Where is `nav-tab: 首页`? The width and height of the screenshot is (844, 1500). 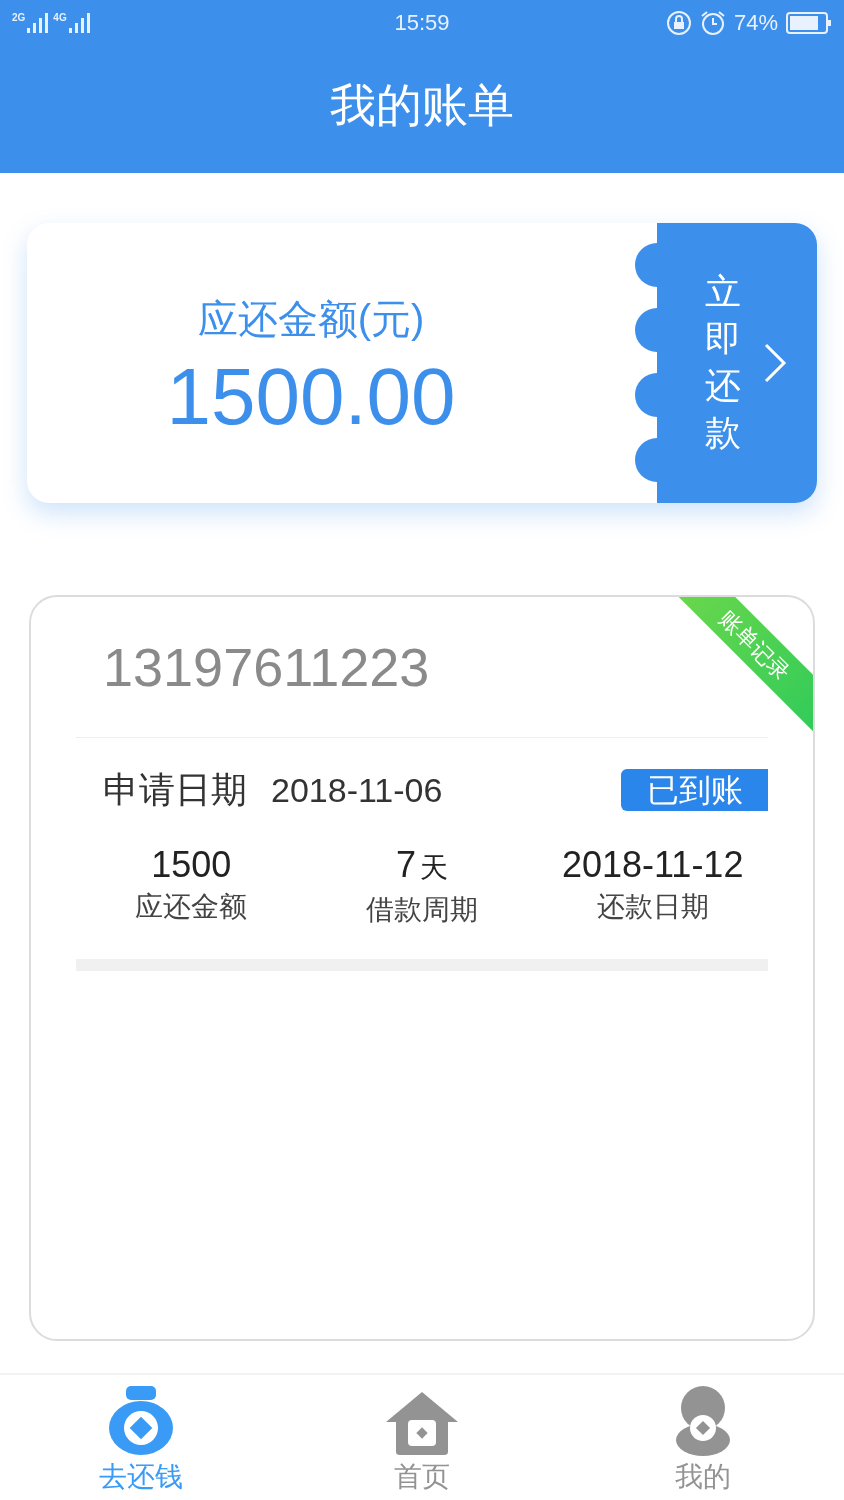
nav-tab: 首页 is located at coordinates (422, 1437).